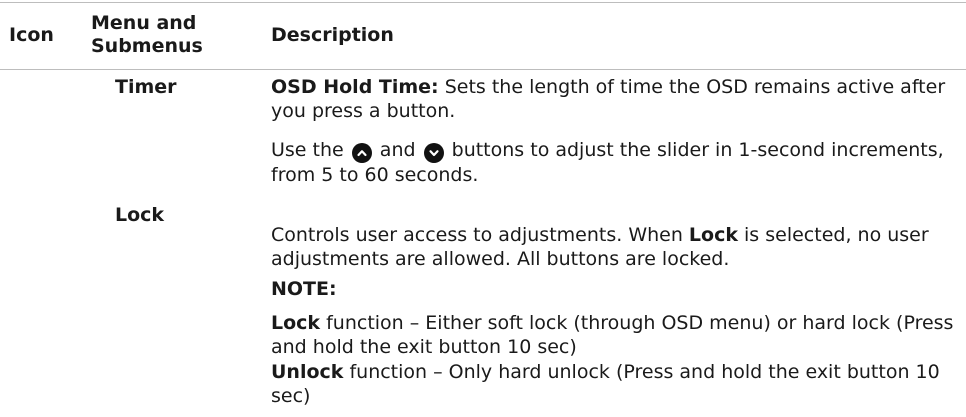 This screenshot has height=417, width=966. Describe the element at coordinates (332, 35) in the screenshot. I see `column-header-description: Description` at that location.